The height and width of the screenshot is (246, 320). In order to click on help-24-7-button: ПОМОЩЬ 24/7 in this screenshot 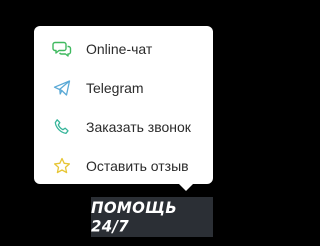, I will do `click(152, 217)`.